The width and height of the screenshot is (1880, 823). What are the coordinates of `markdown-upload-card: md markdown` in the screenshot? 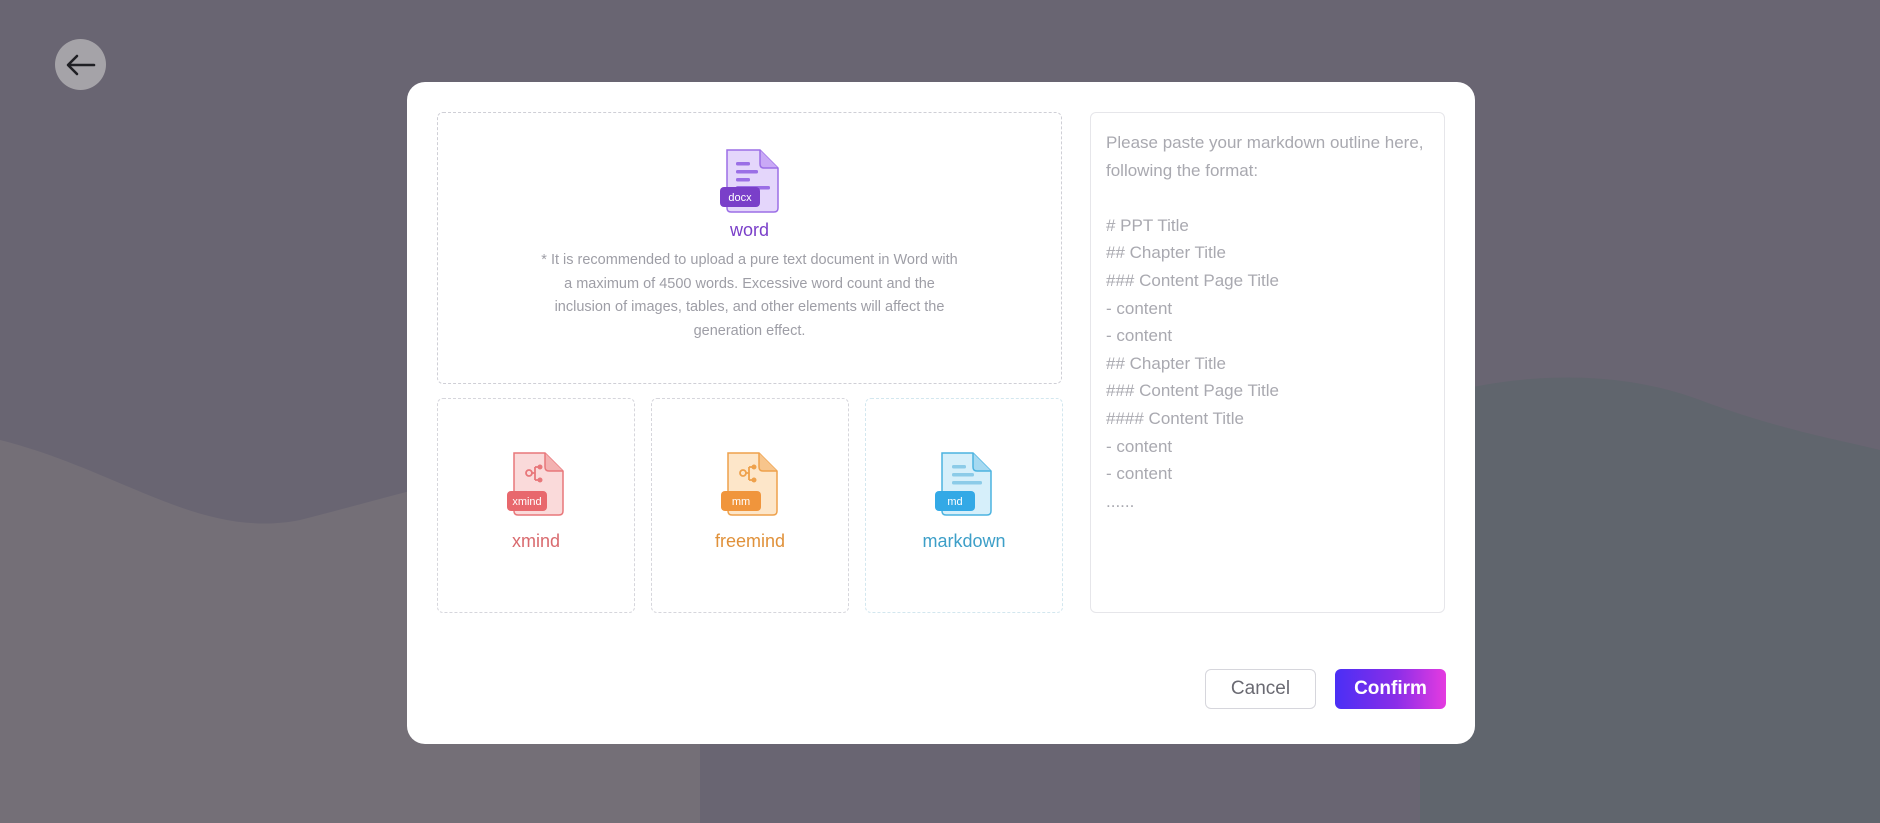 It's located at (964, 505).